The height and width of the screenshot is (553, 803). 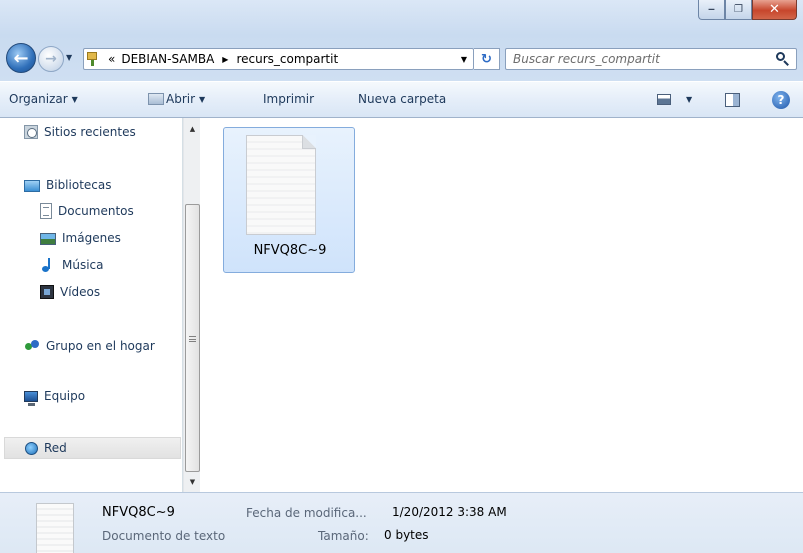 I want to click on nav-item-label: Imágenes, so click(x=91, y=238).